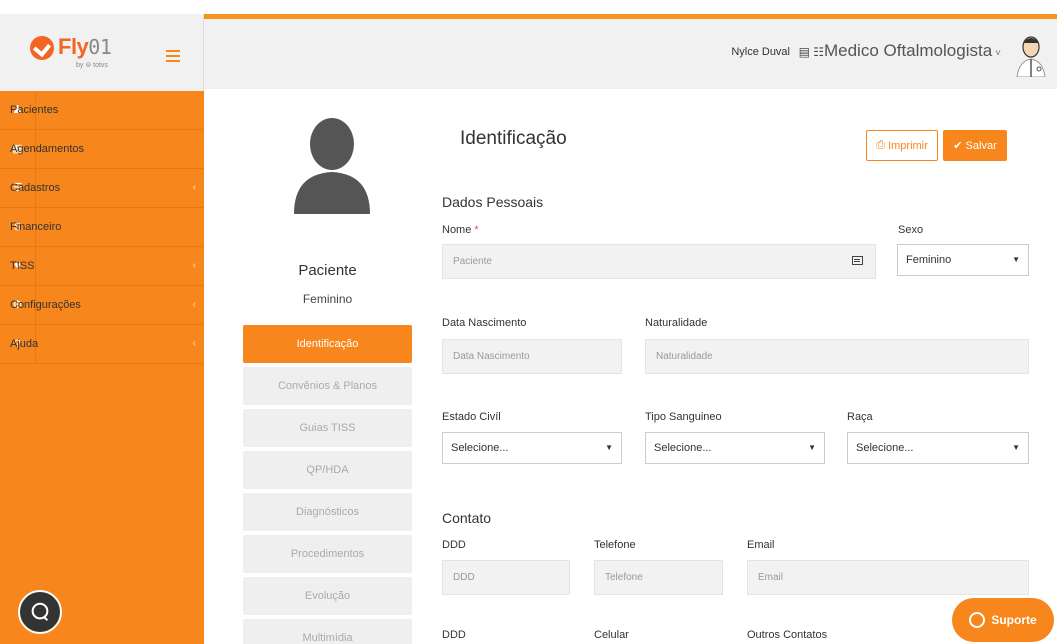 The width and height of the screenshot is (1057, 644). I want to click on ddd-label: DDD, so click(454, 545).